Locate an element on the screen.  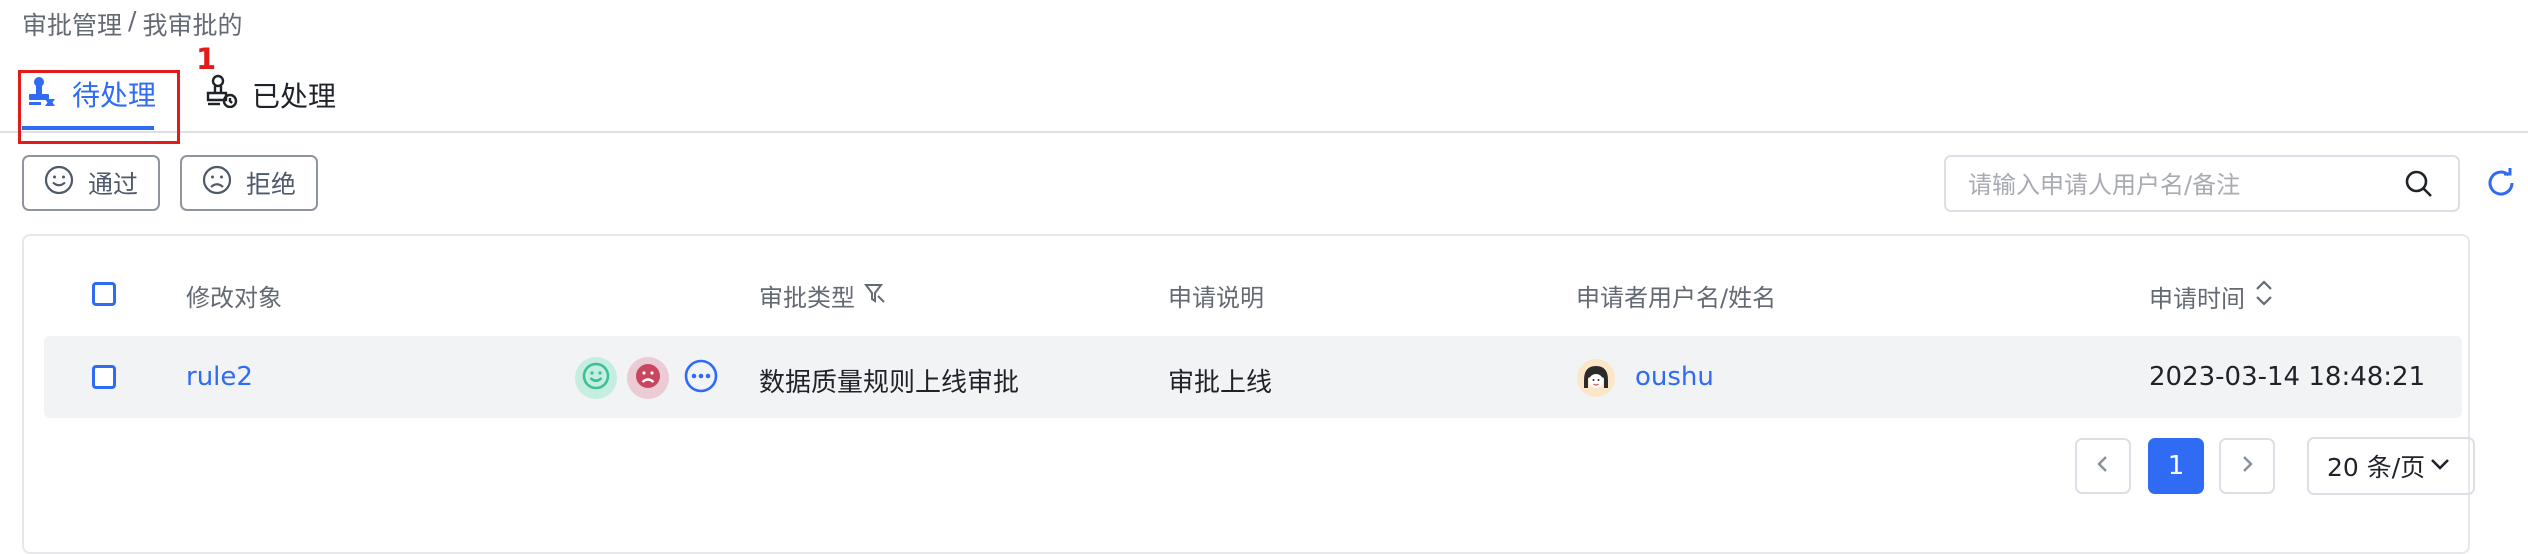
sort-icon is located at coordinates (2264, 296).